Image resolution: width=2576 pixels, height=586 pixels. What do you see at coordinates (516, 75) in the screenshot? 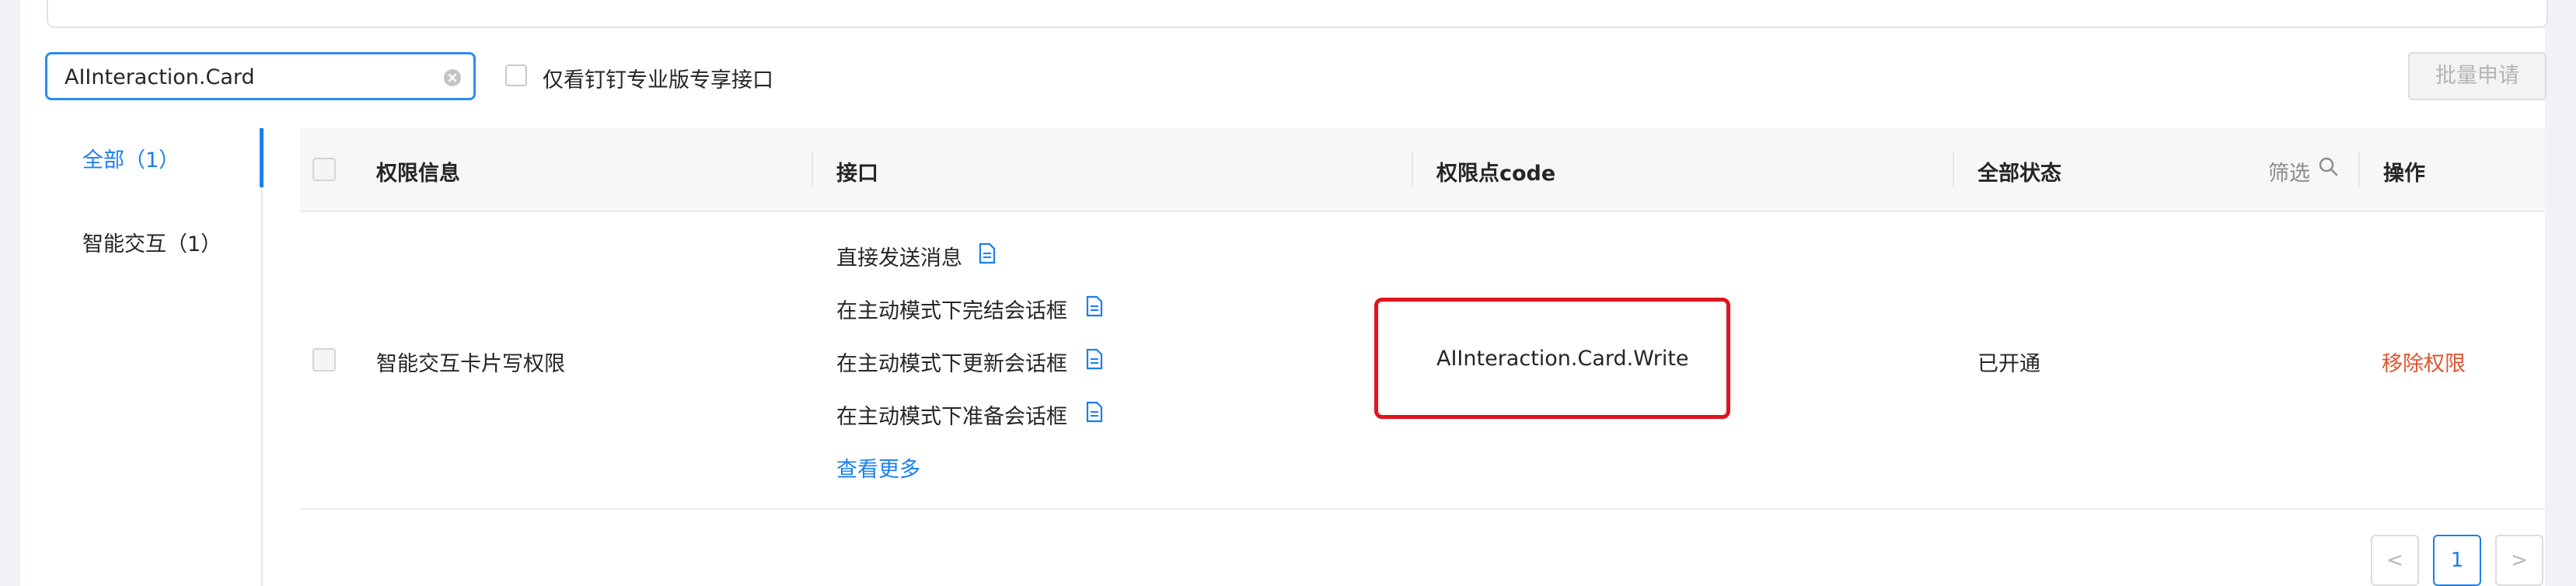
I see `pro-only-checkbox` at bounding box center [516, 75].